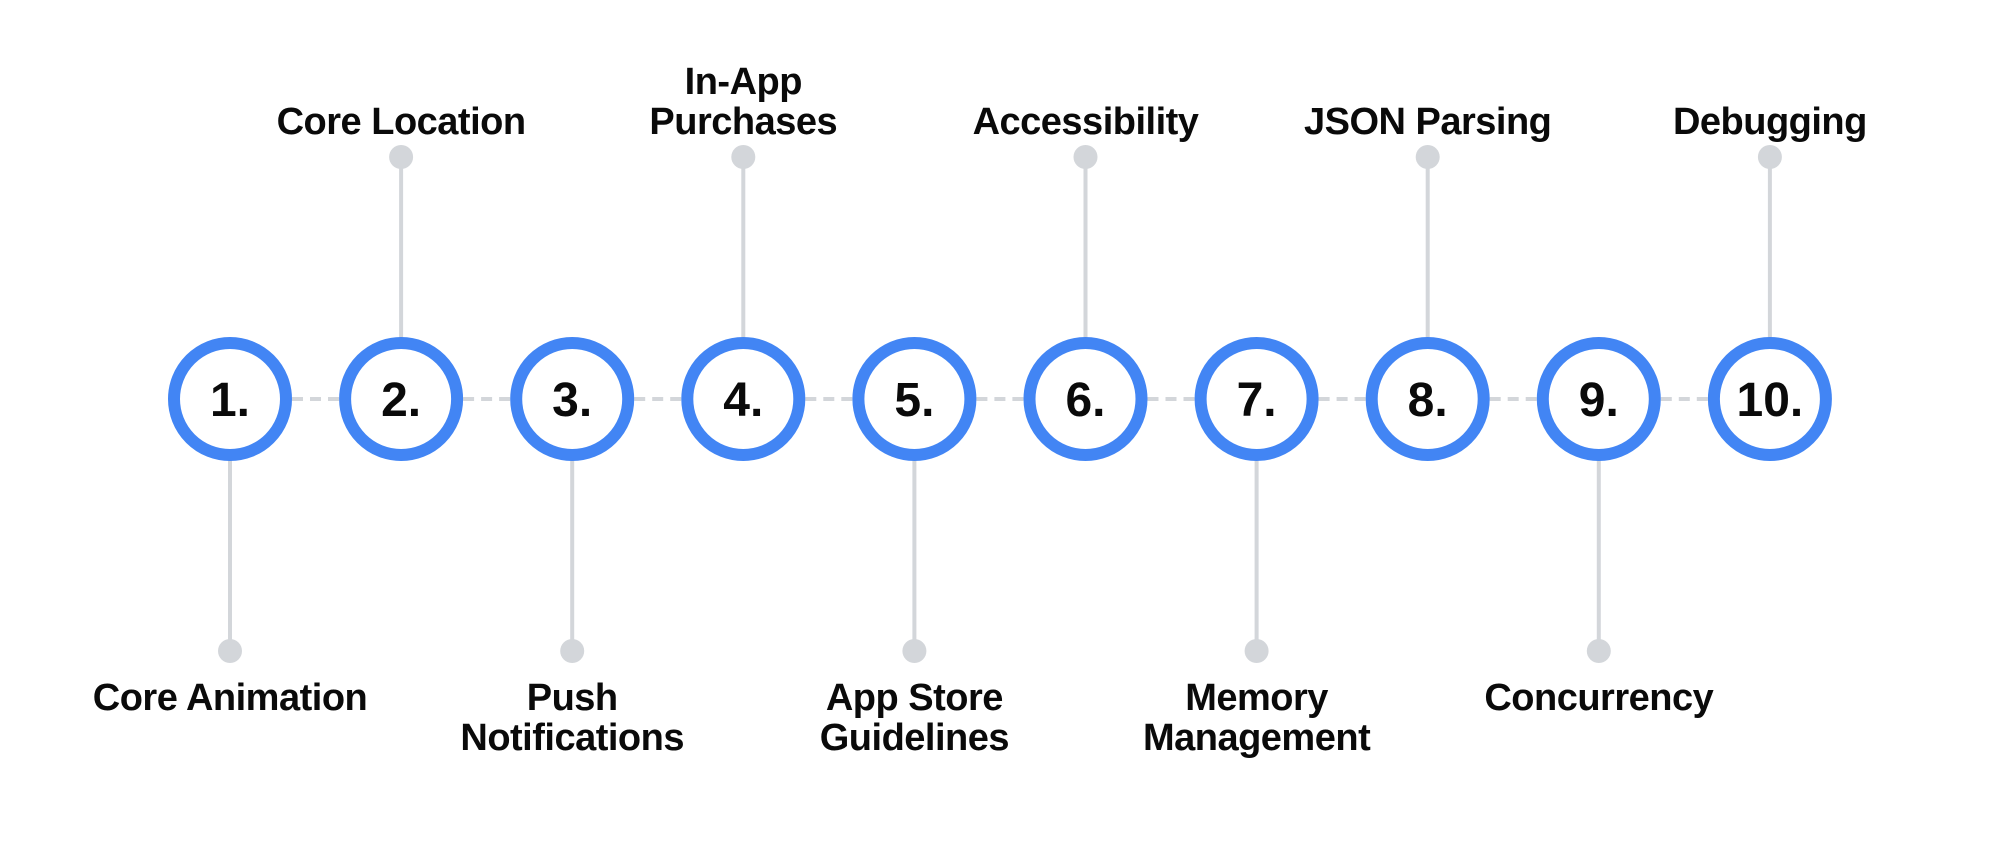 The width and height of the screenshot is (2000, 853). Describe the element at coordinates (1770, 400) in the screenshot. I see `step-number: 10.` at that location.